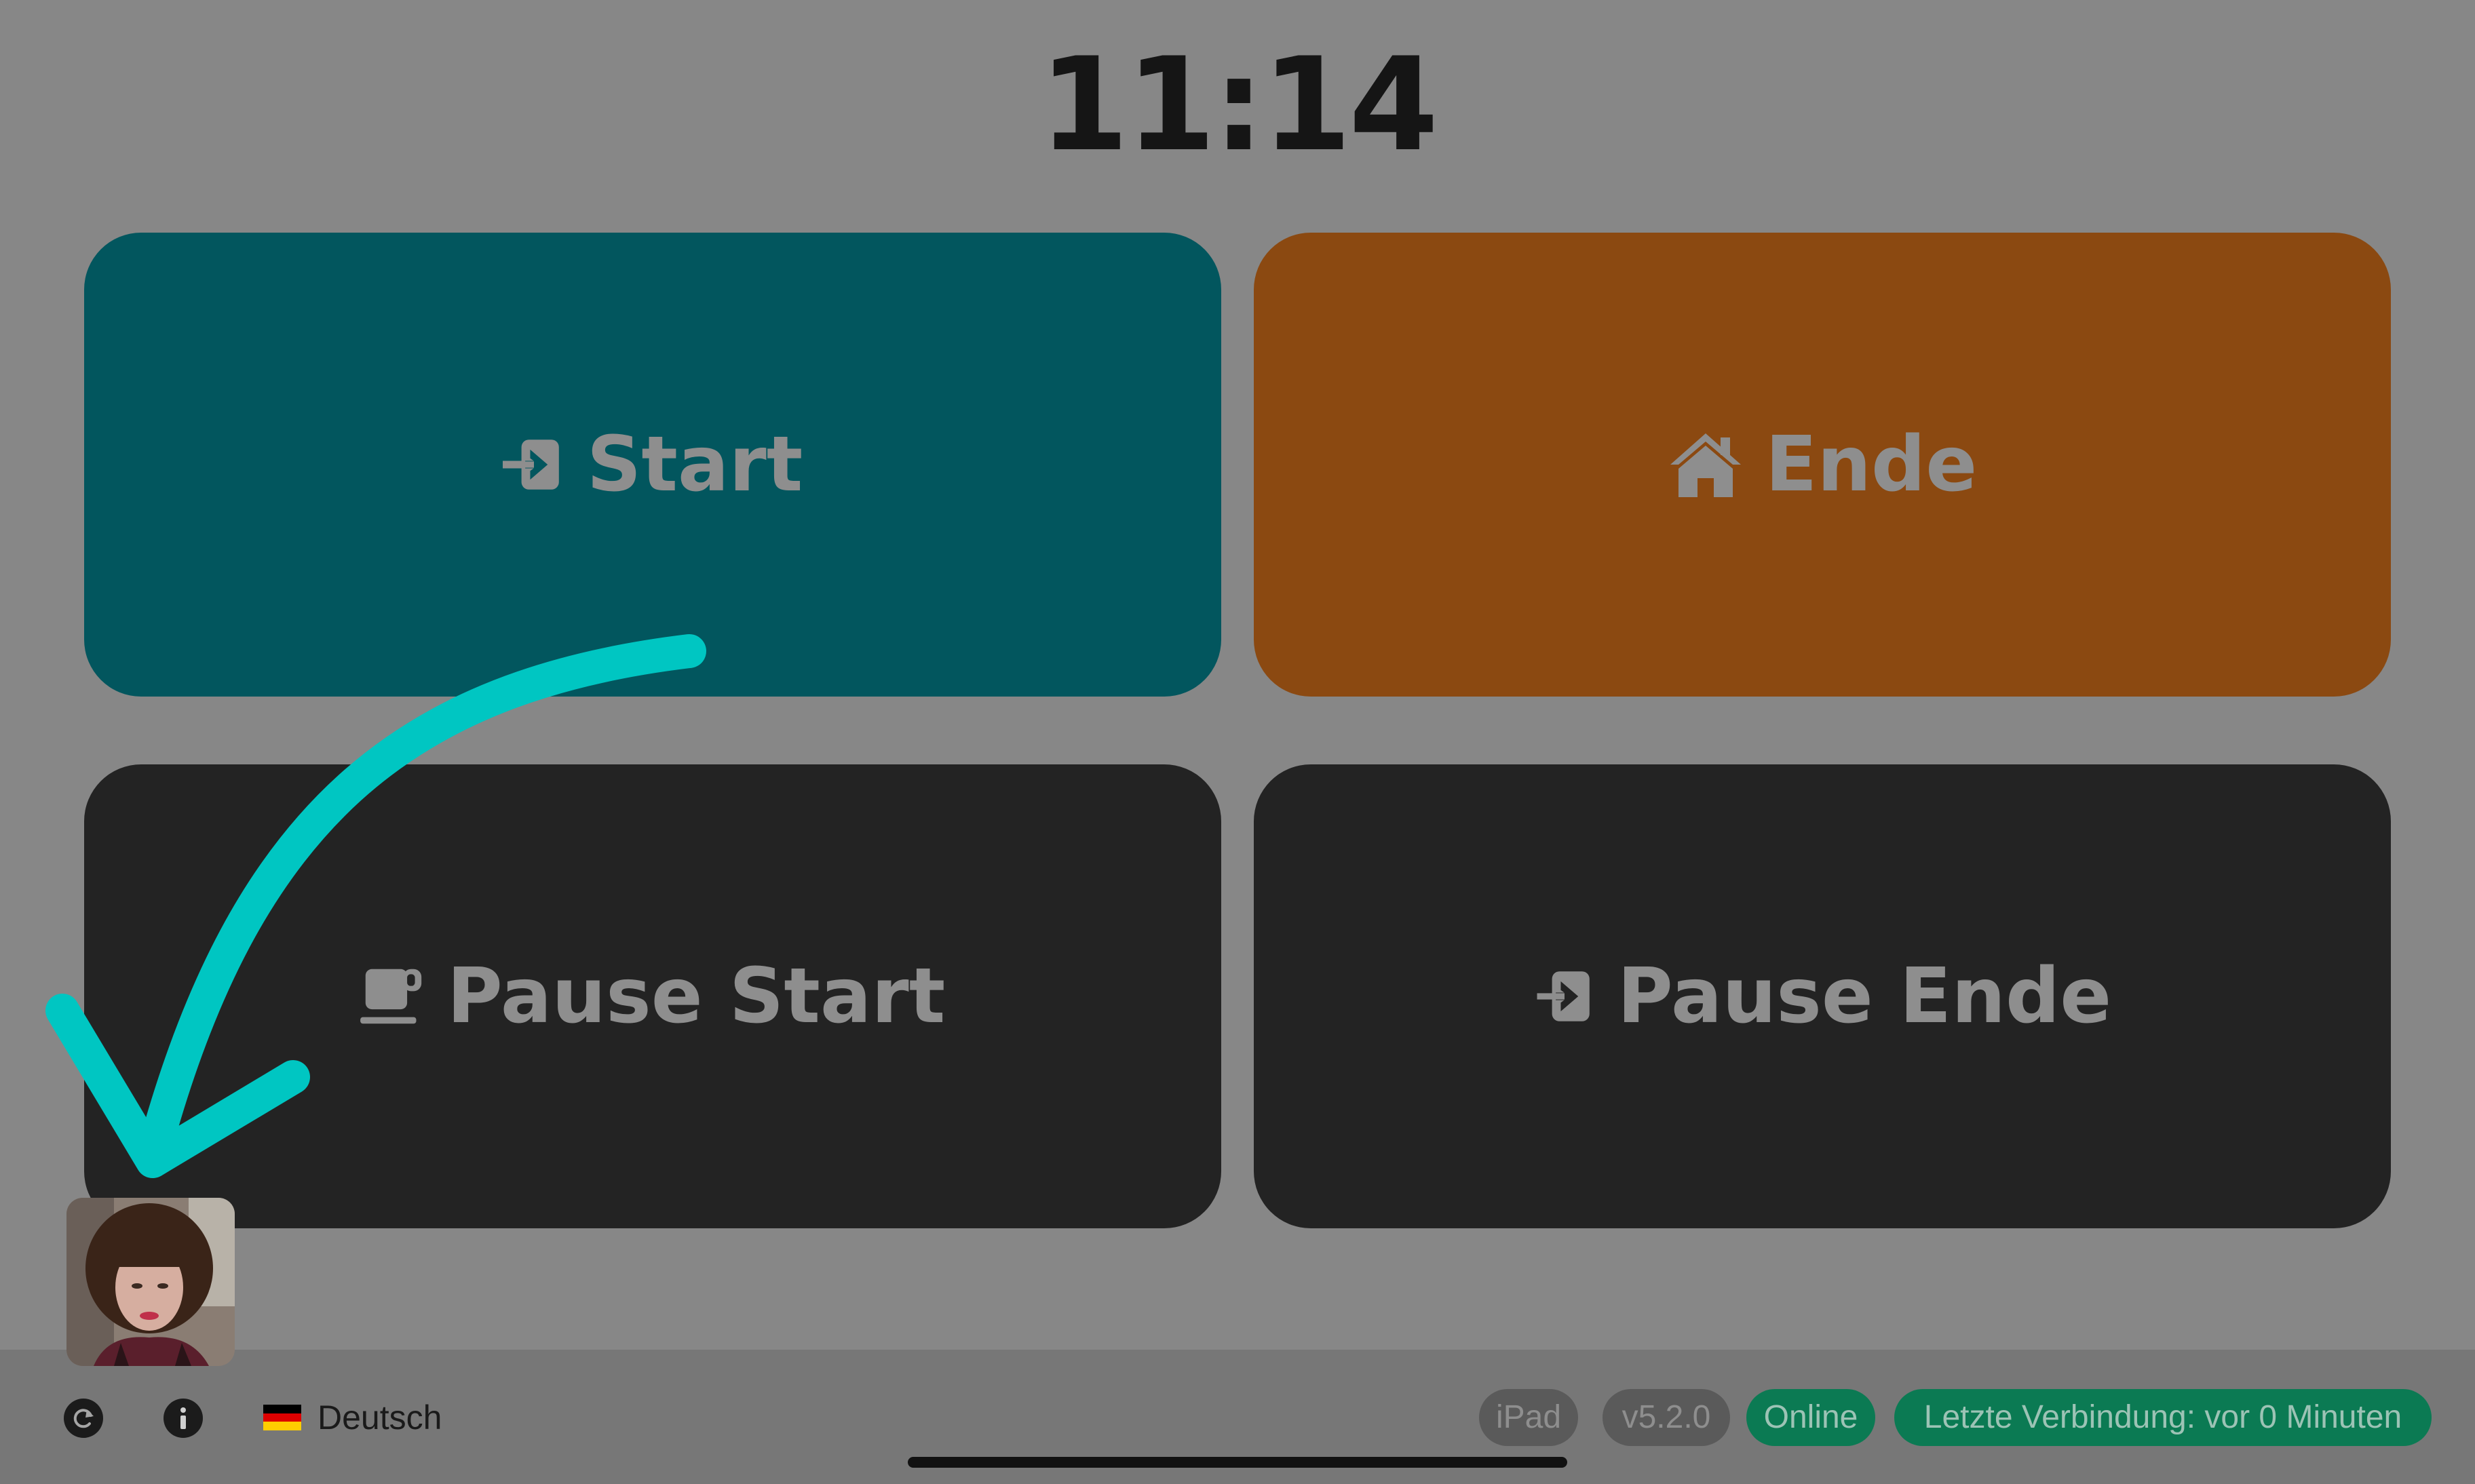  I want to click on start-label: Start, so click(694, 465).